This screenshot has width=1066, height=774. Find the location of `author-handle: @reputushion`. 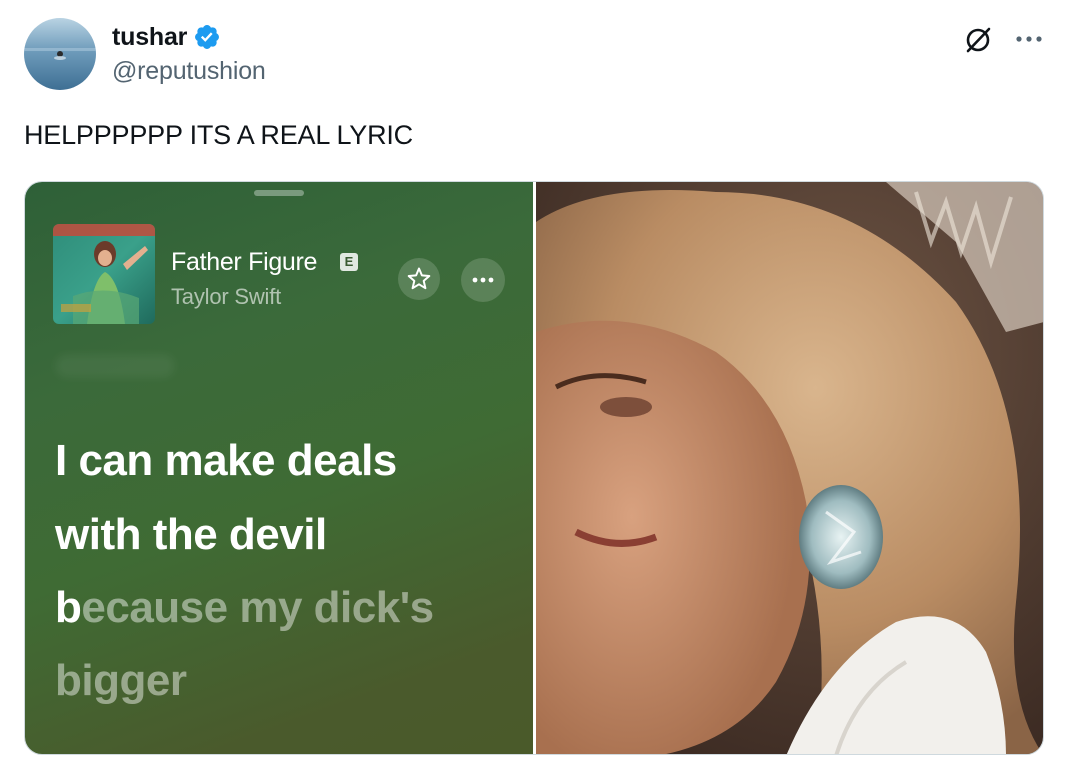

author-handle: @reputushion is located at coordinates (189, 71).